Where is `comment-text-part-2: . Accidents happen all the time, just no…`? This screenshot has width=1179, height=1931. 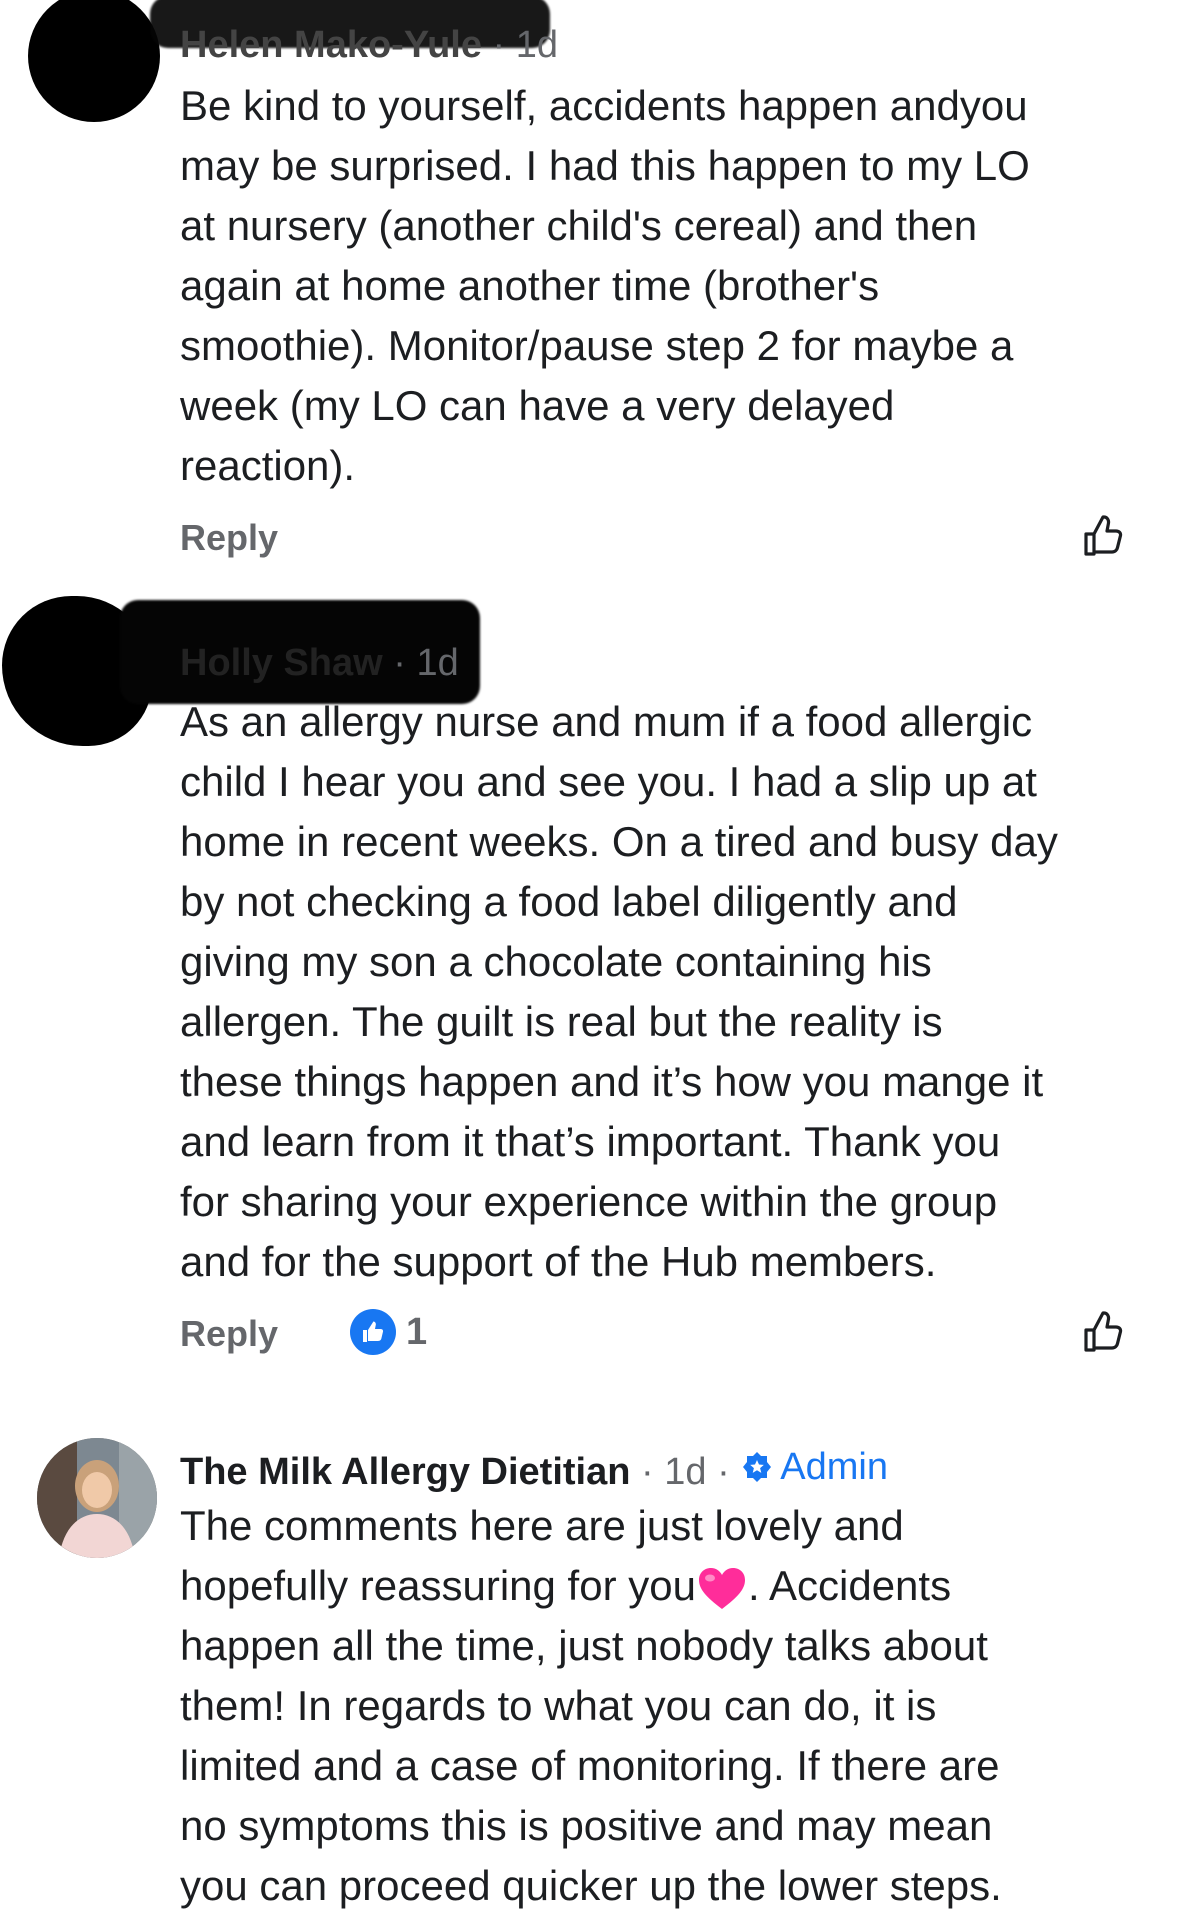 comment-text-part-2: . Accidents happen all the time, just no… is located at coordinates (591, 1735).